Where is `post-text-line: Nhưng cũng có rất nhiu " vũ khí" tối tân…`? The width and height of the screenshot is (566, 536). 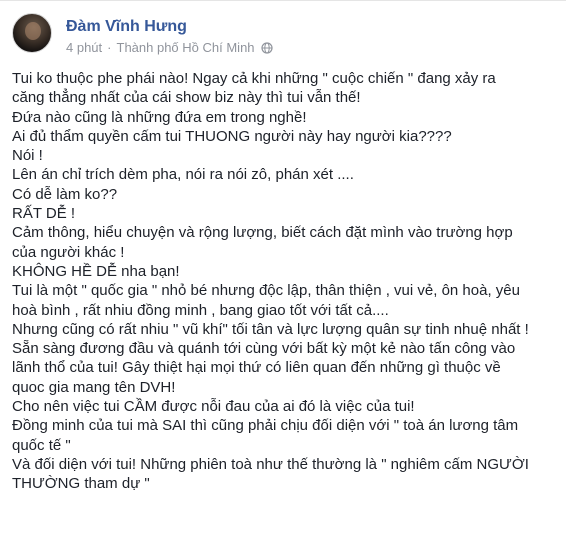
post-text-line: Nhưng cũng có rất nhiu " vũ khí" tối tân… is located at coordinates (270, 329).